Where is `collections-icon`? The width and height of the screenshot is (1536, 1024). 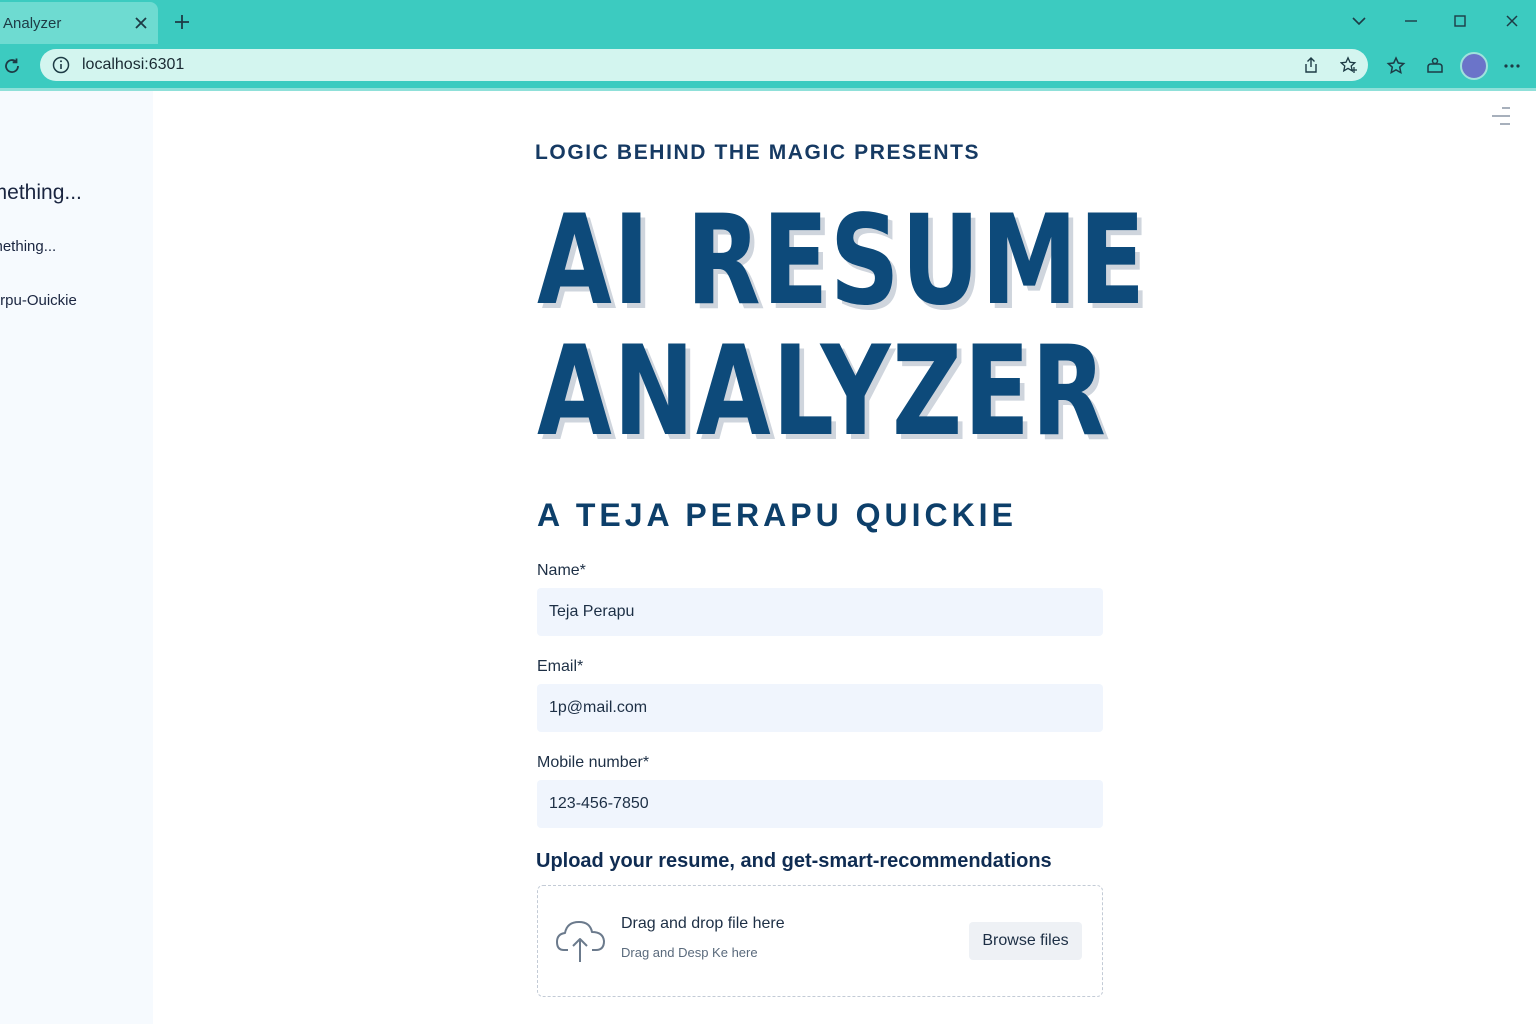
collections-icon is located at coordinates (1435, 66).